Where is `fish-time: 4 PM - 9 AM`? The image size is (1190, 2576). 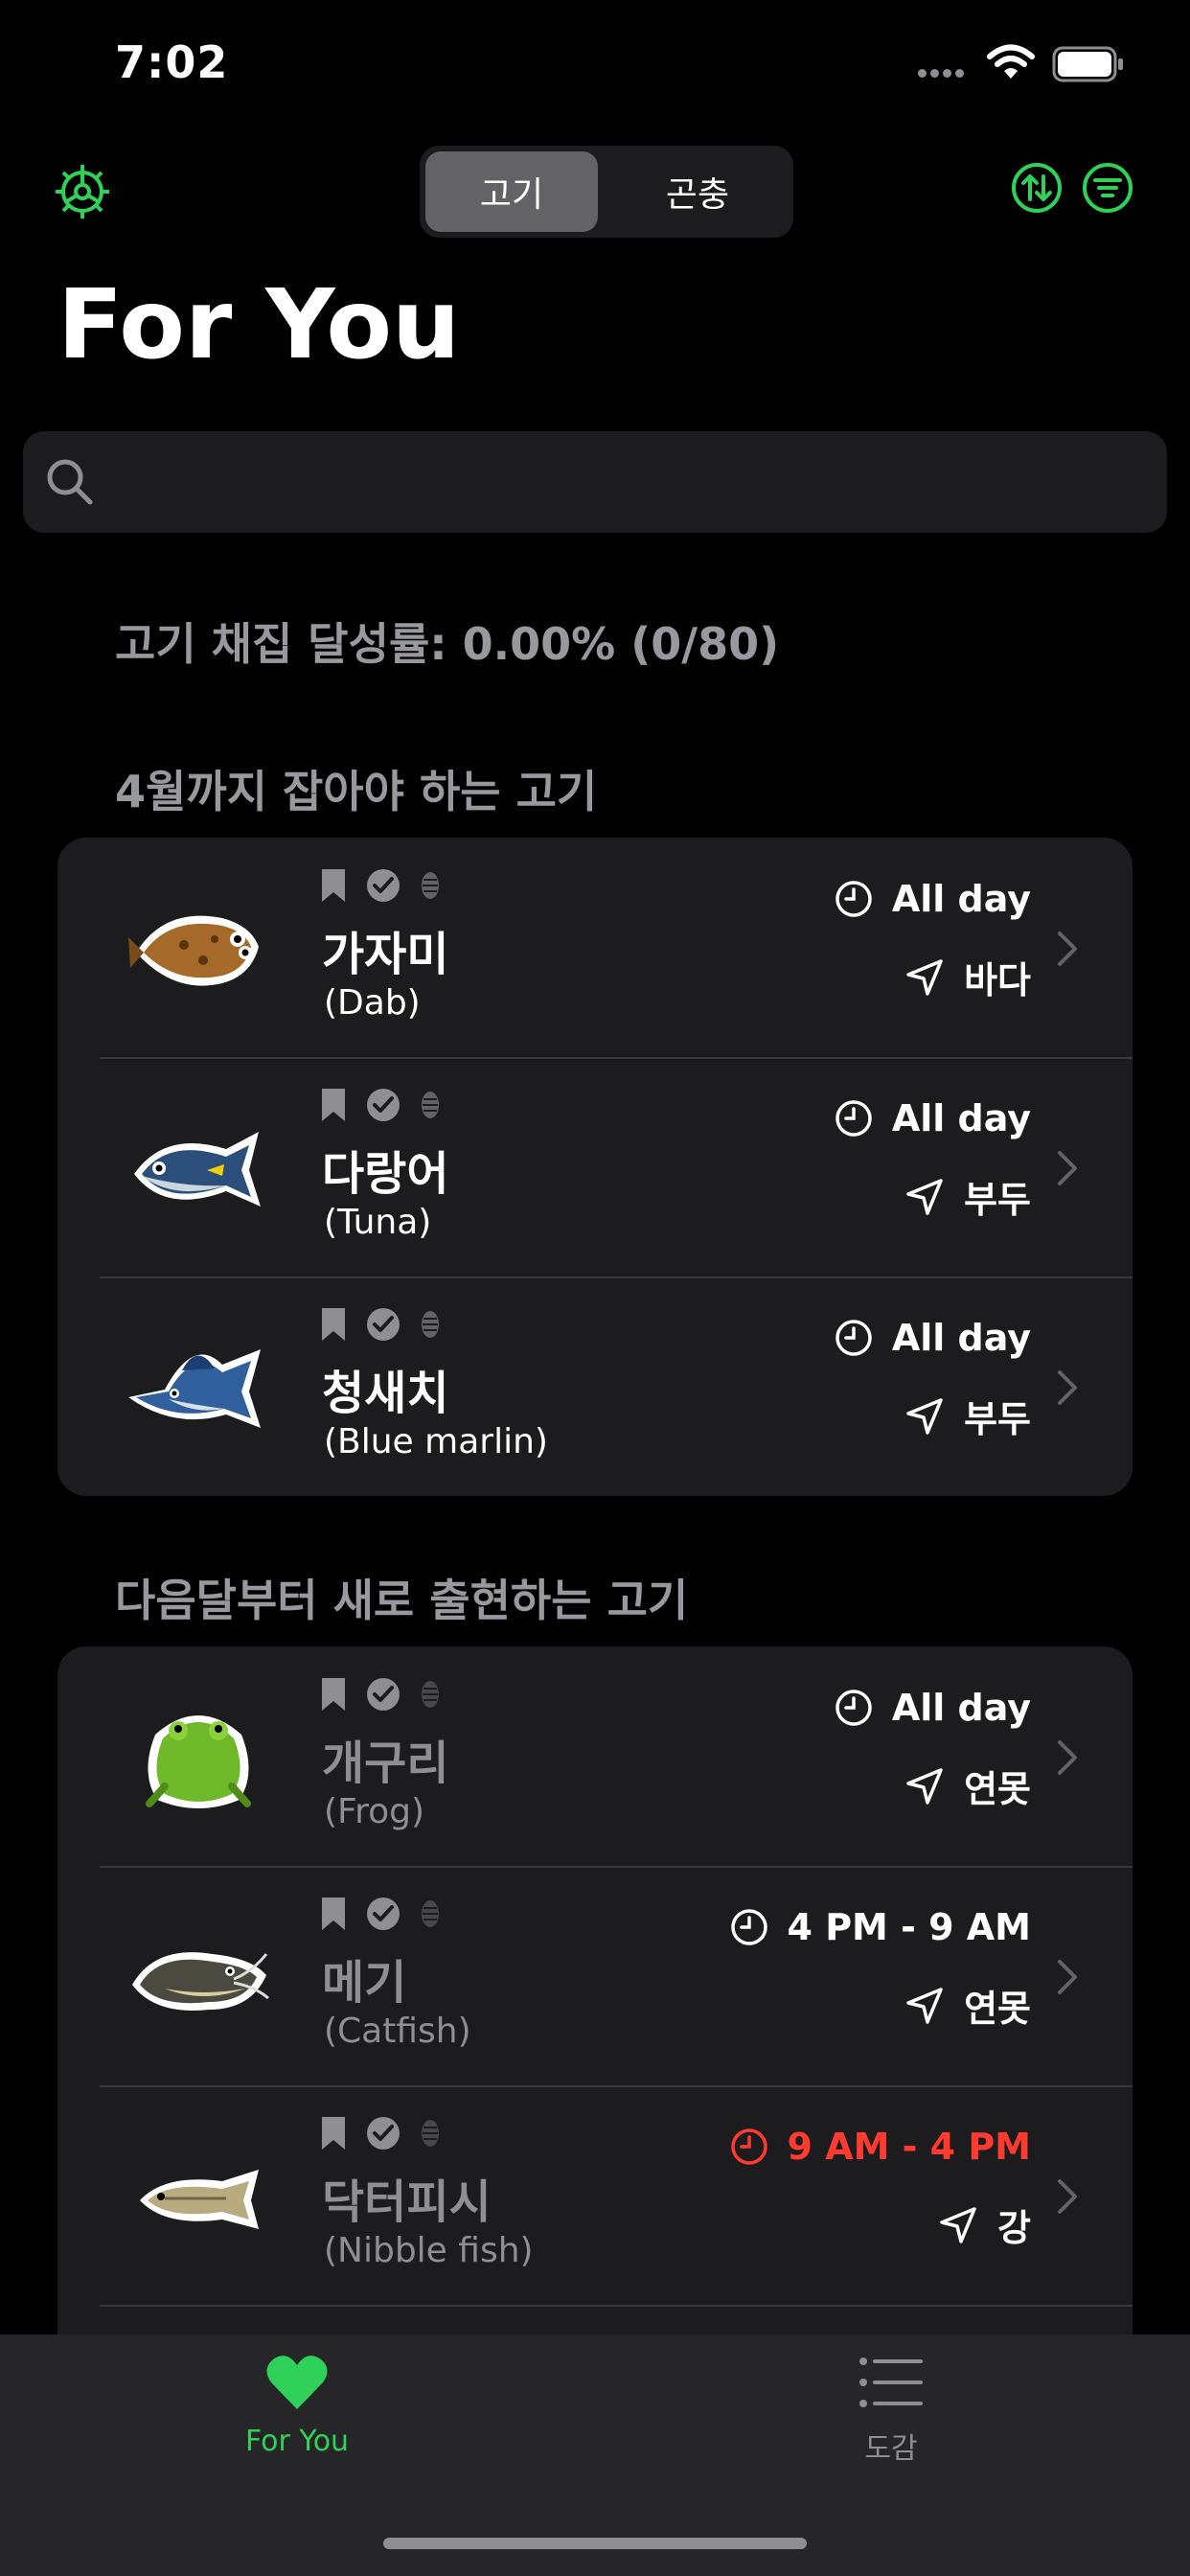
fish-time: 4 PM - 9 AM is located at coordinates (909, 1927).